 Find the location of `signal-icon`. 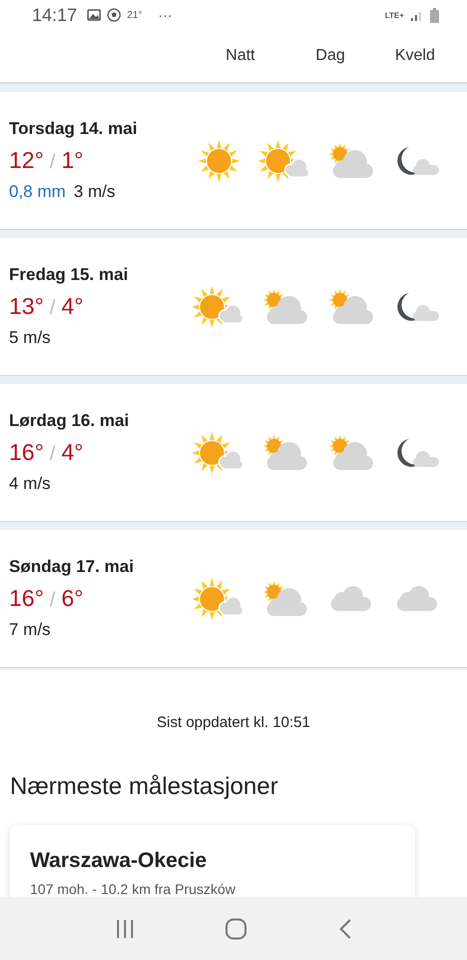

signal-icon is located at coordinates (417, 15).